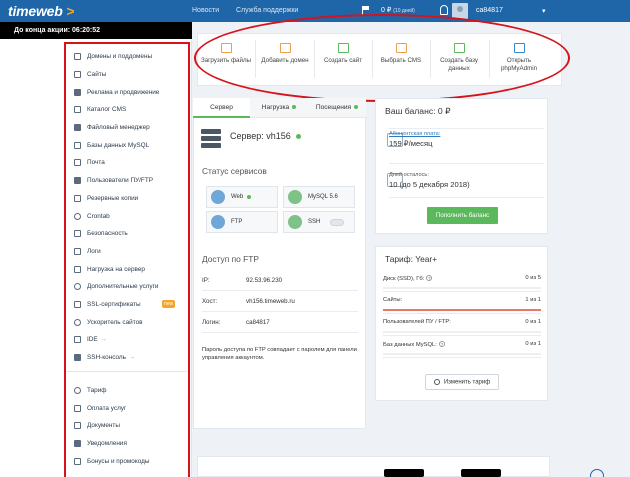 The width and height of the screenshot is (630, 477). I want to click on days-block: Дней осталось: 10 (до 5 декабря 2018), so click(469, 180).